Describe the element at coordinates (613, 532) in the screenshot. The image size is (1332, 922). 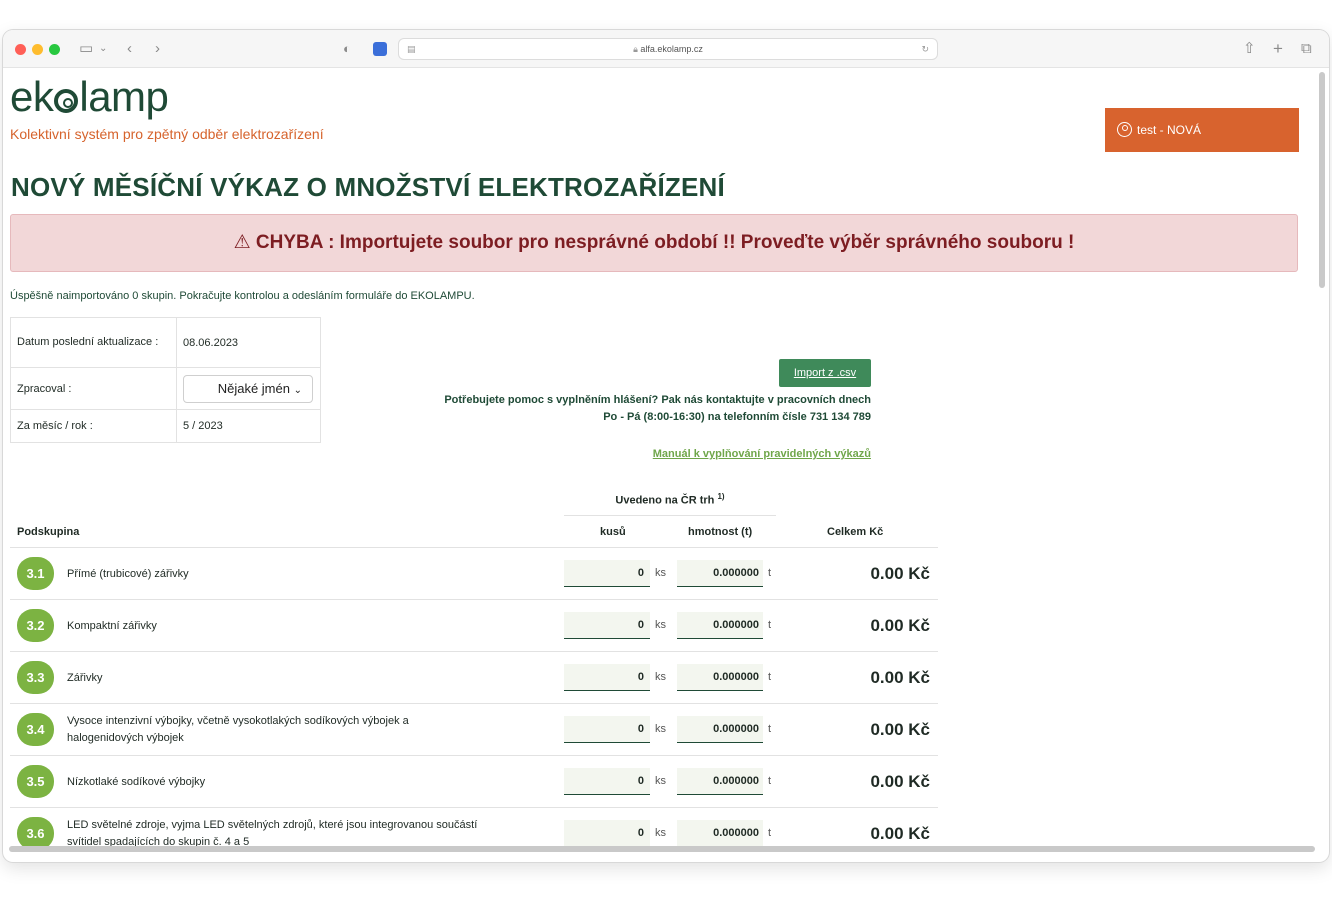
I see `col-qty: kusů` at that location.